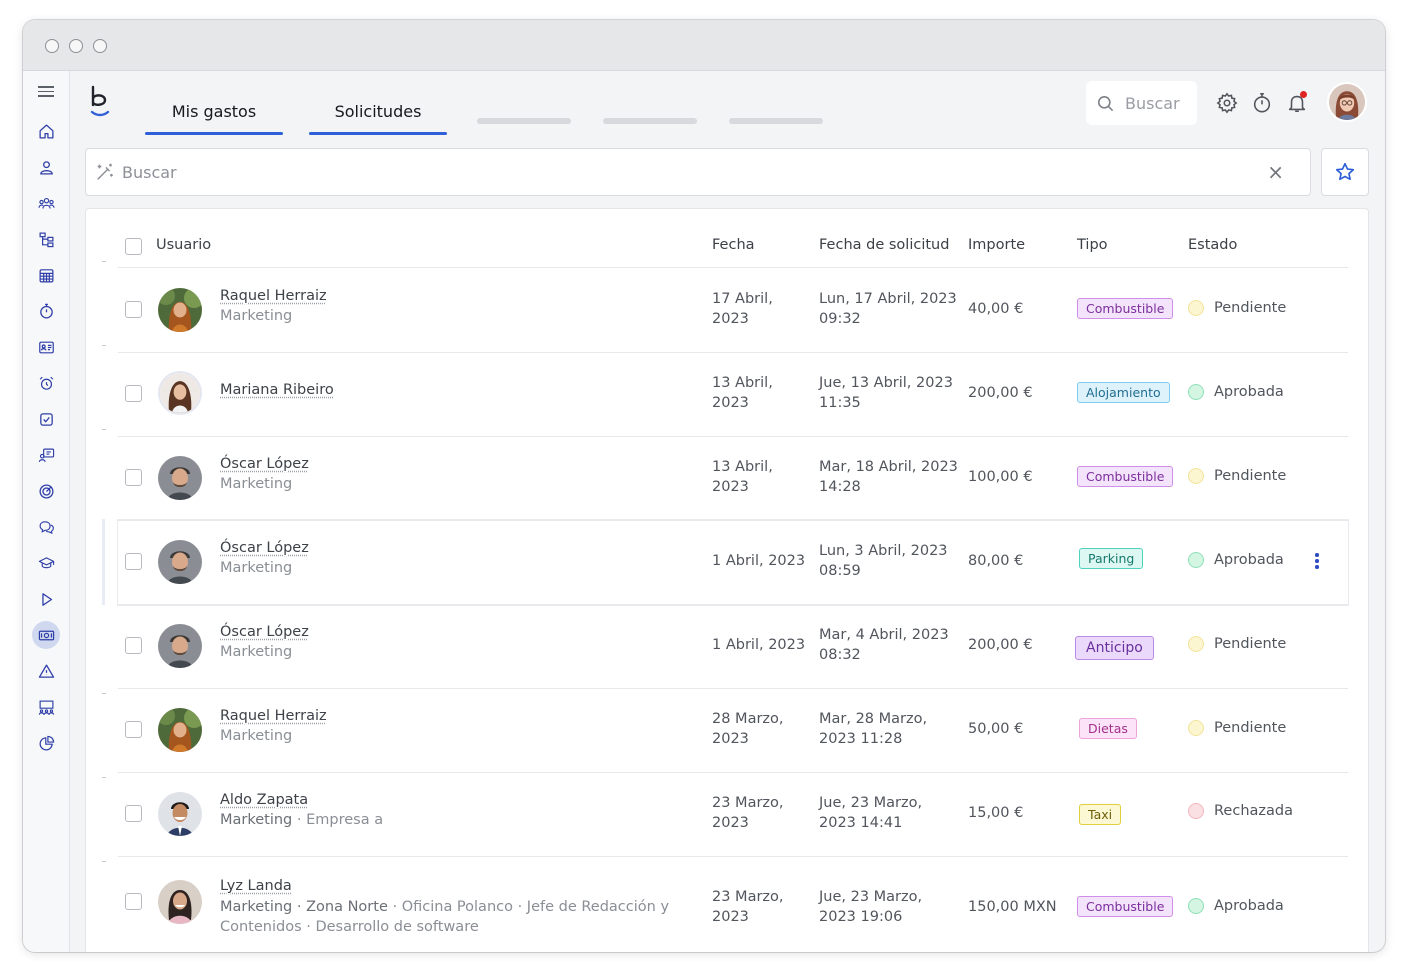 Image resolution: width=1408 pixels, height=978 pixels. I want to click on global-search: Buscar, so click(1141, 103).